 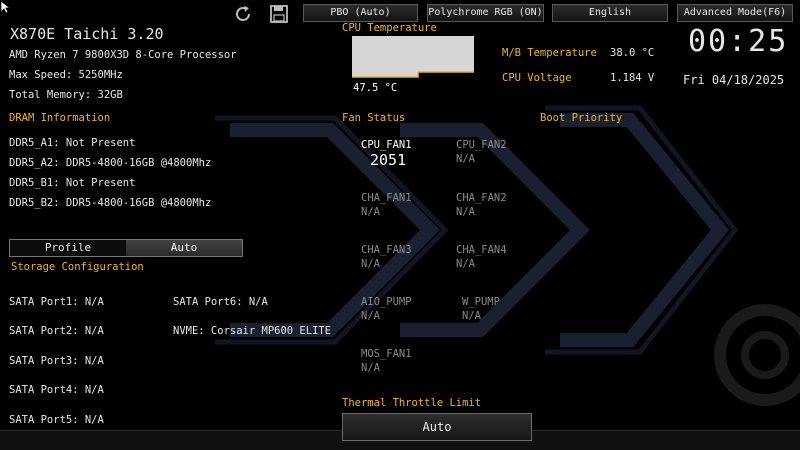 I want to click on mb-temp-label: M/B Temperature, so click(x=549, y=53).